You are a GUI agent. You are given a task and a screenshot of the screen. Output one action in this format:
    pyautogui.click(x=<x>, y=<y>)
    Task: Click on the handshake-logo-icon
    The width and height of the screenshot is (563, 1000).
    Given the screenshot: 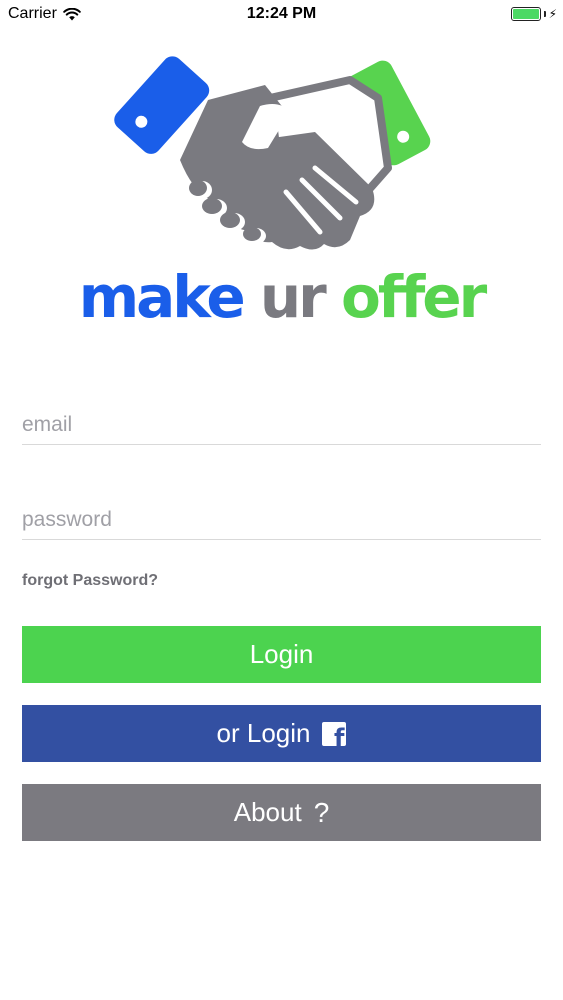 What is the action you would take?
    pyautogui.click(x=282, y=152)
    